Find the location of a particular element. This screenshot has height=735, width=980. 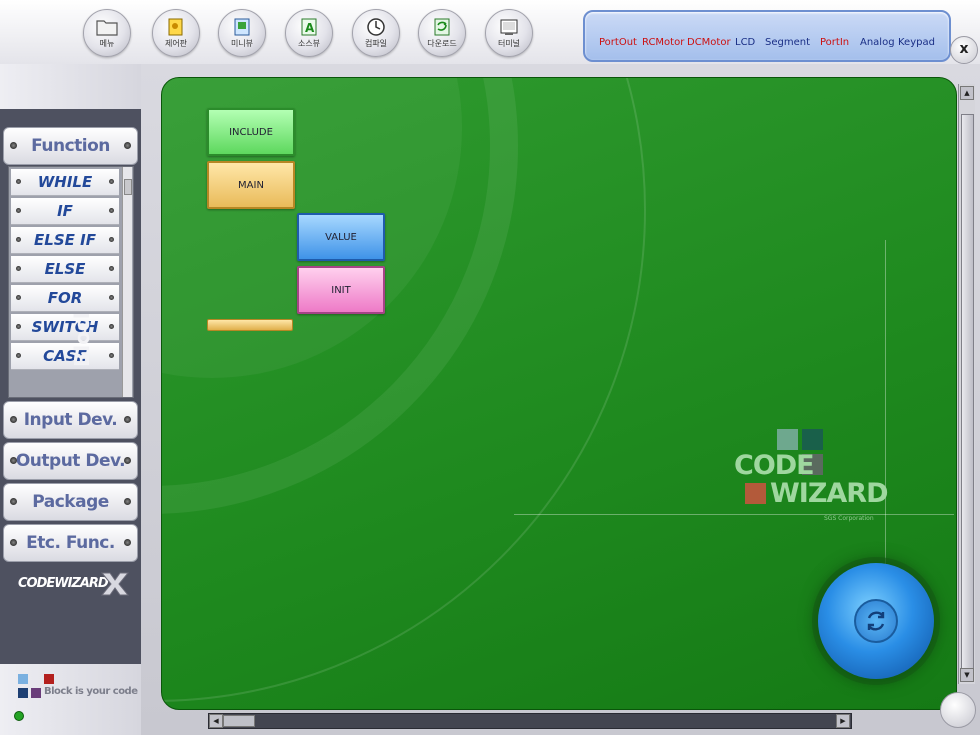

category-package-button: Package is located at coordinates (70, 502).